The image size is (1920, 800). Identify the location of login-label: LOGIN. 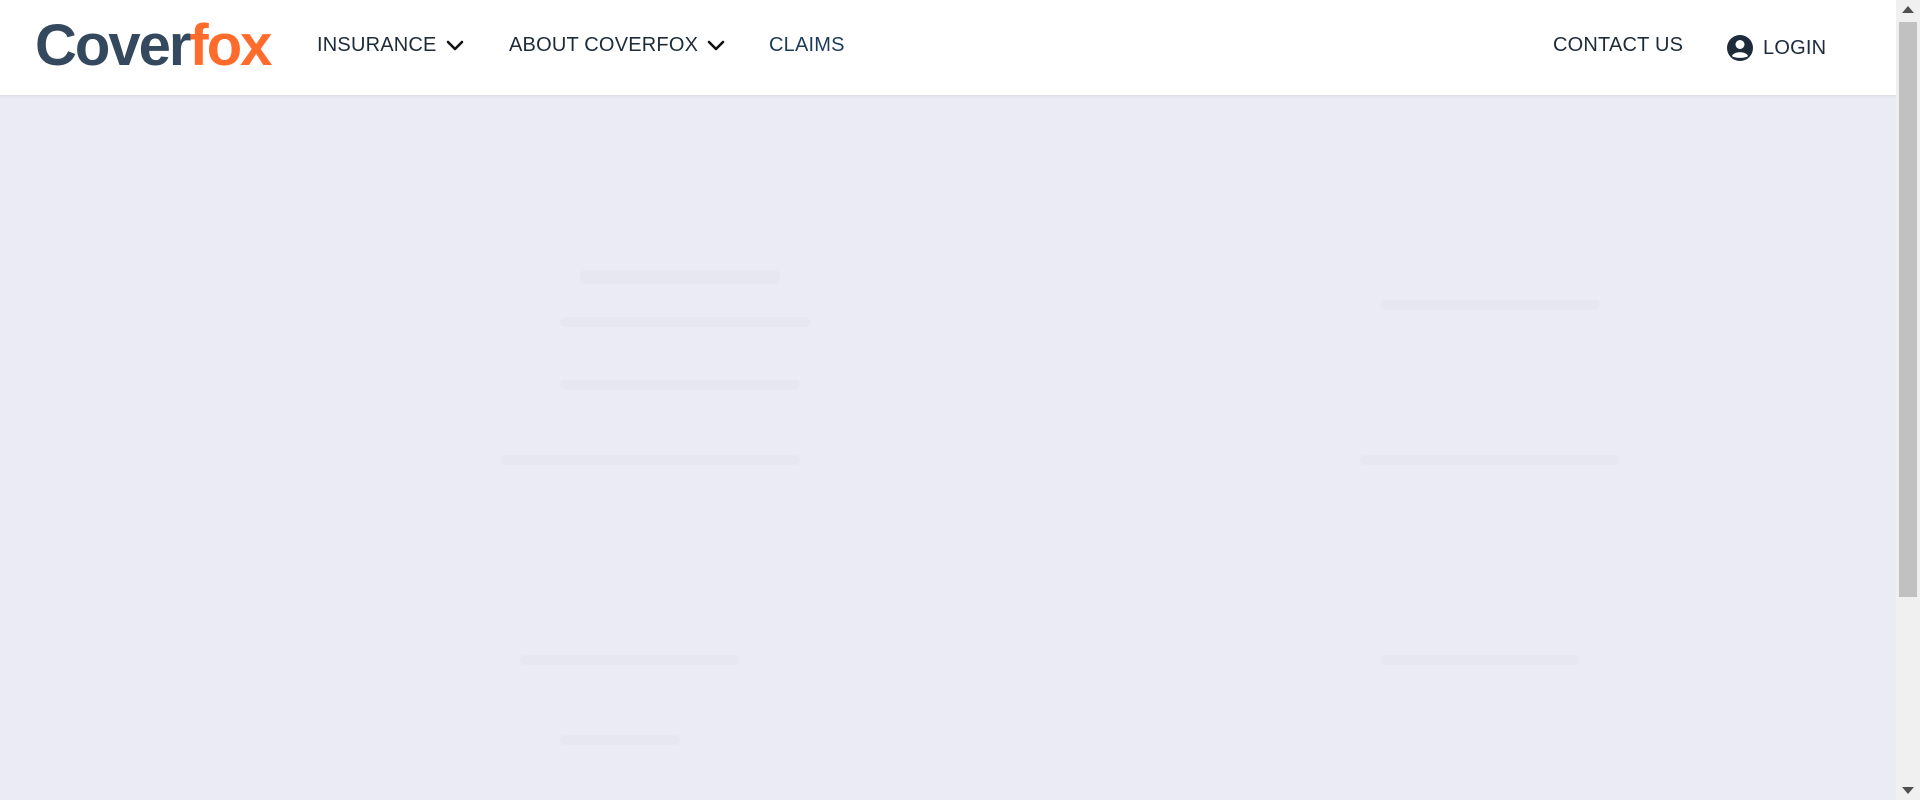
(1795, 47).